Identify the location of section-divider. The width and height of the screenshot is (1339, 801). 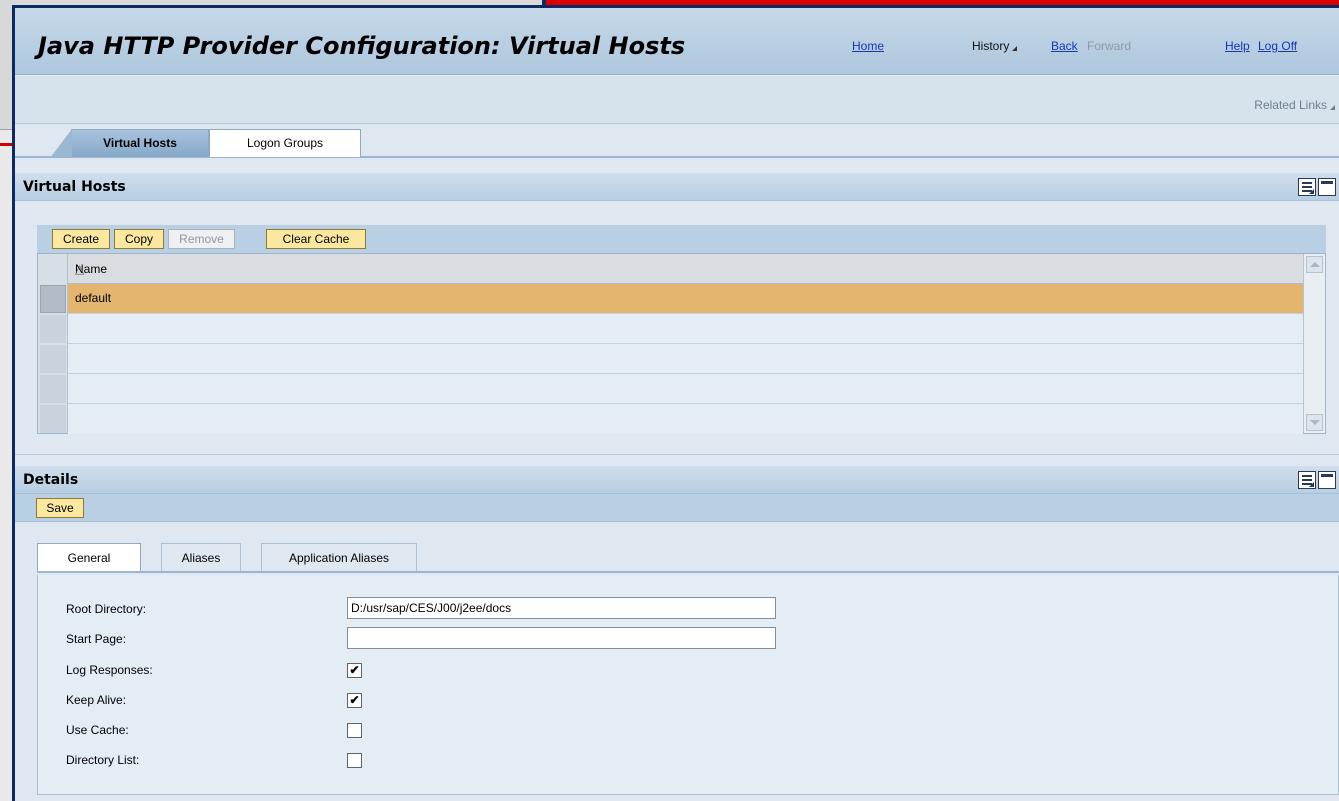
(677, 457).